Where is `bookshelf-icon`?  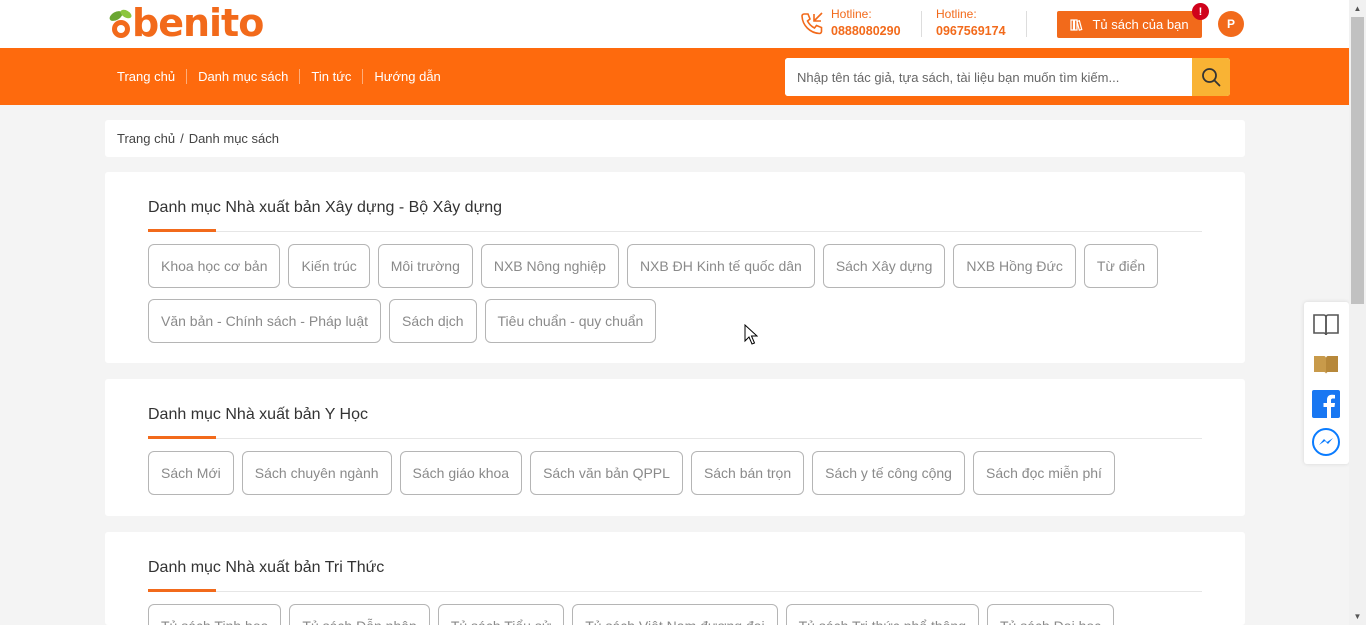
bookshelf-icon is located at coordinates (1076, 25).